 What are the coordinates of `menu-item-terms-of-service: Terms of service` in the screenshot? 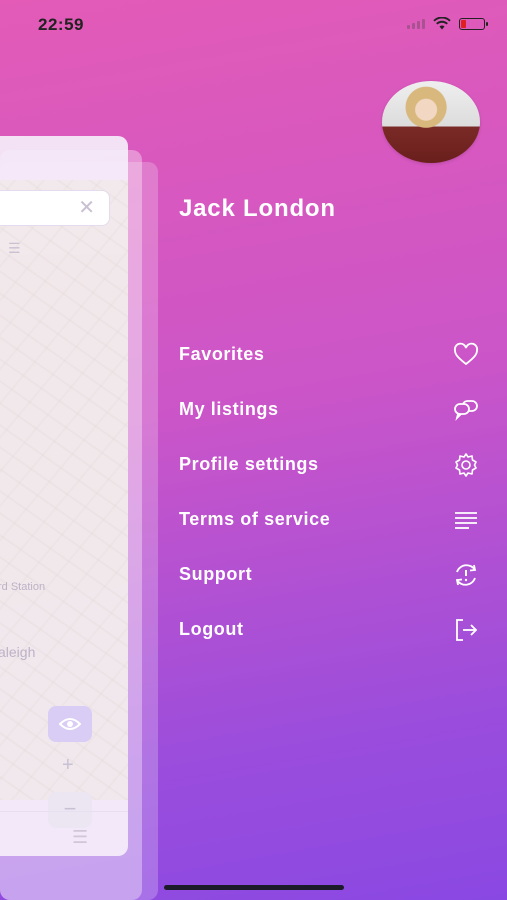 It's located at (330, 519).